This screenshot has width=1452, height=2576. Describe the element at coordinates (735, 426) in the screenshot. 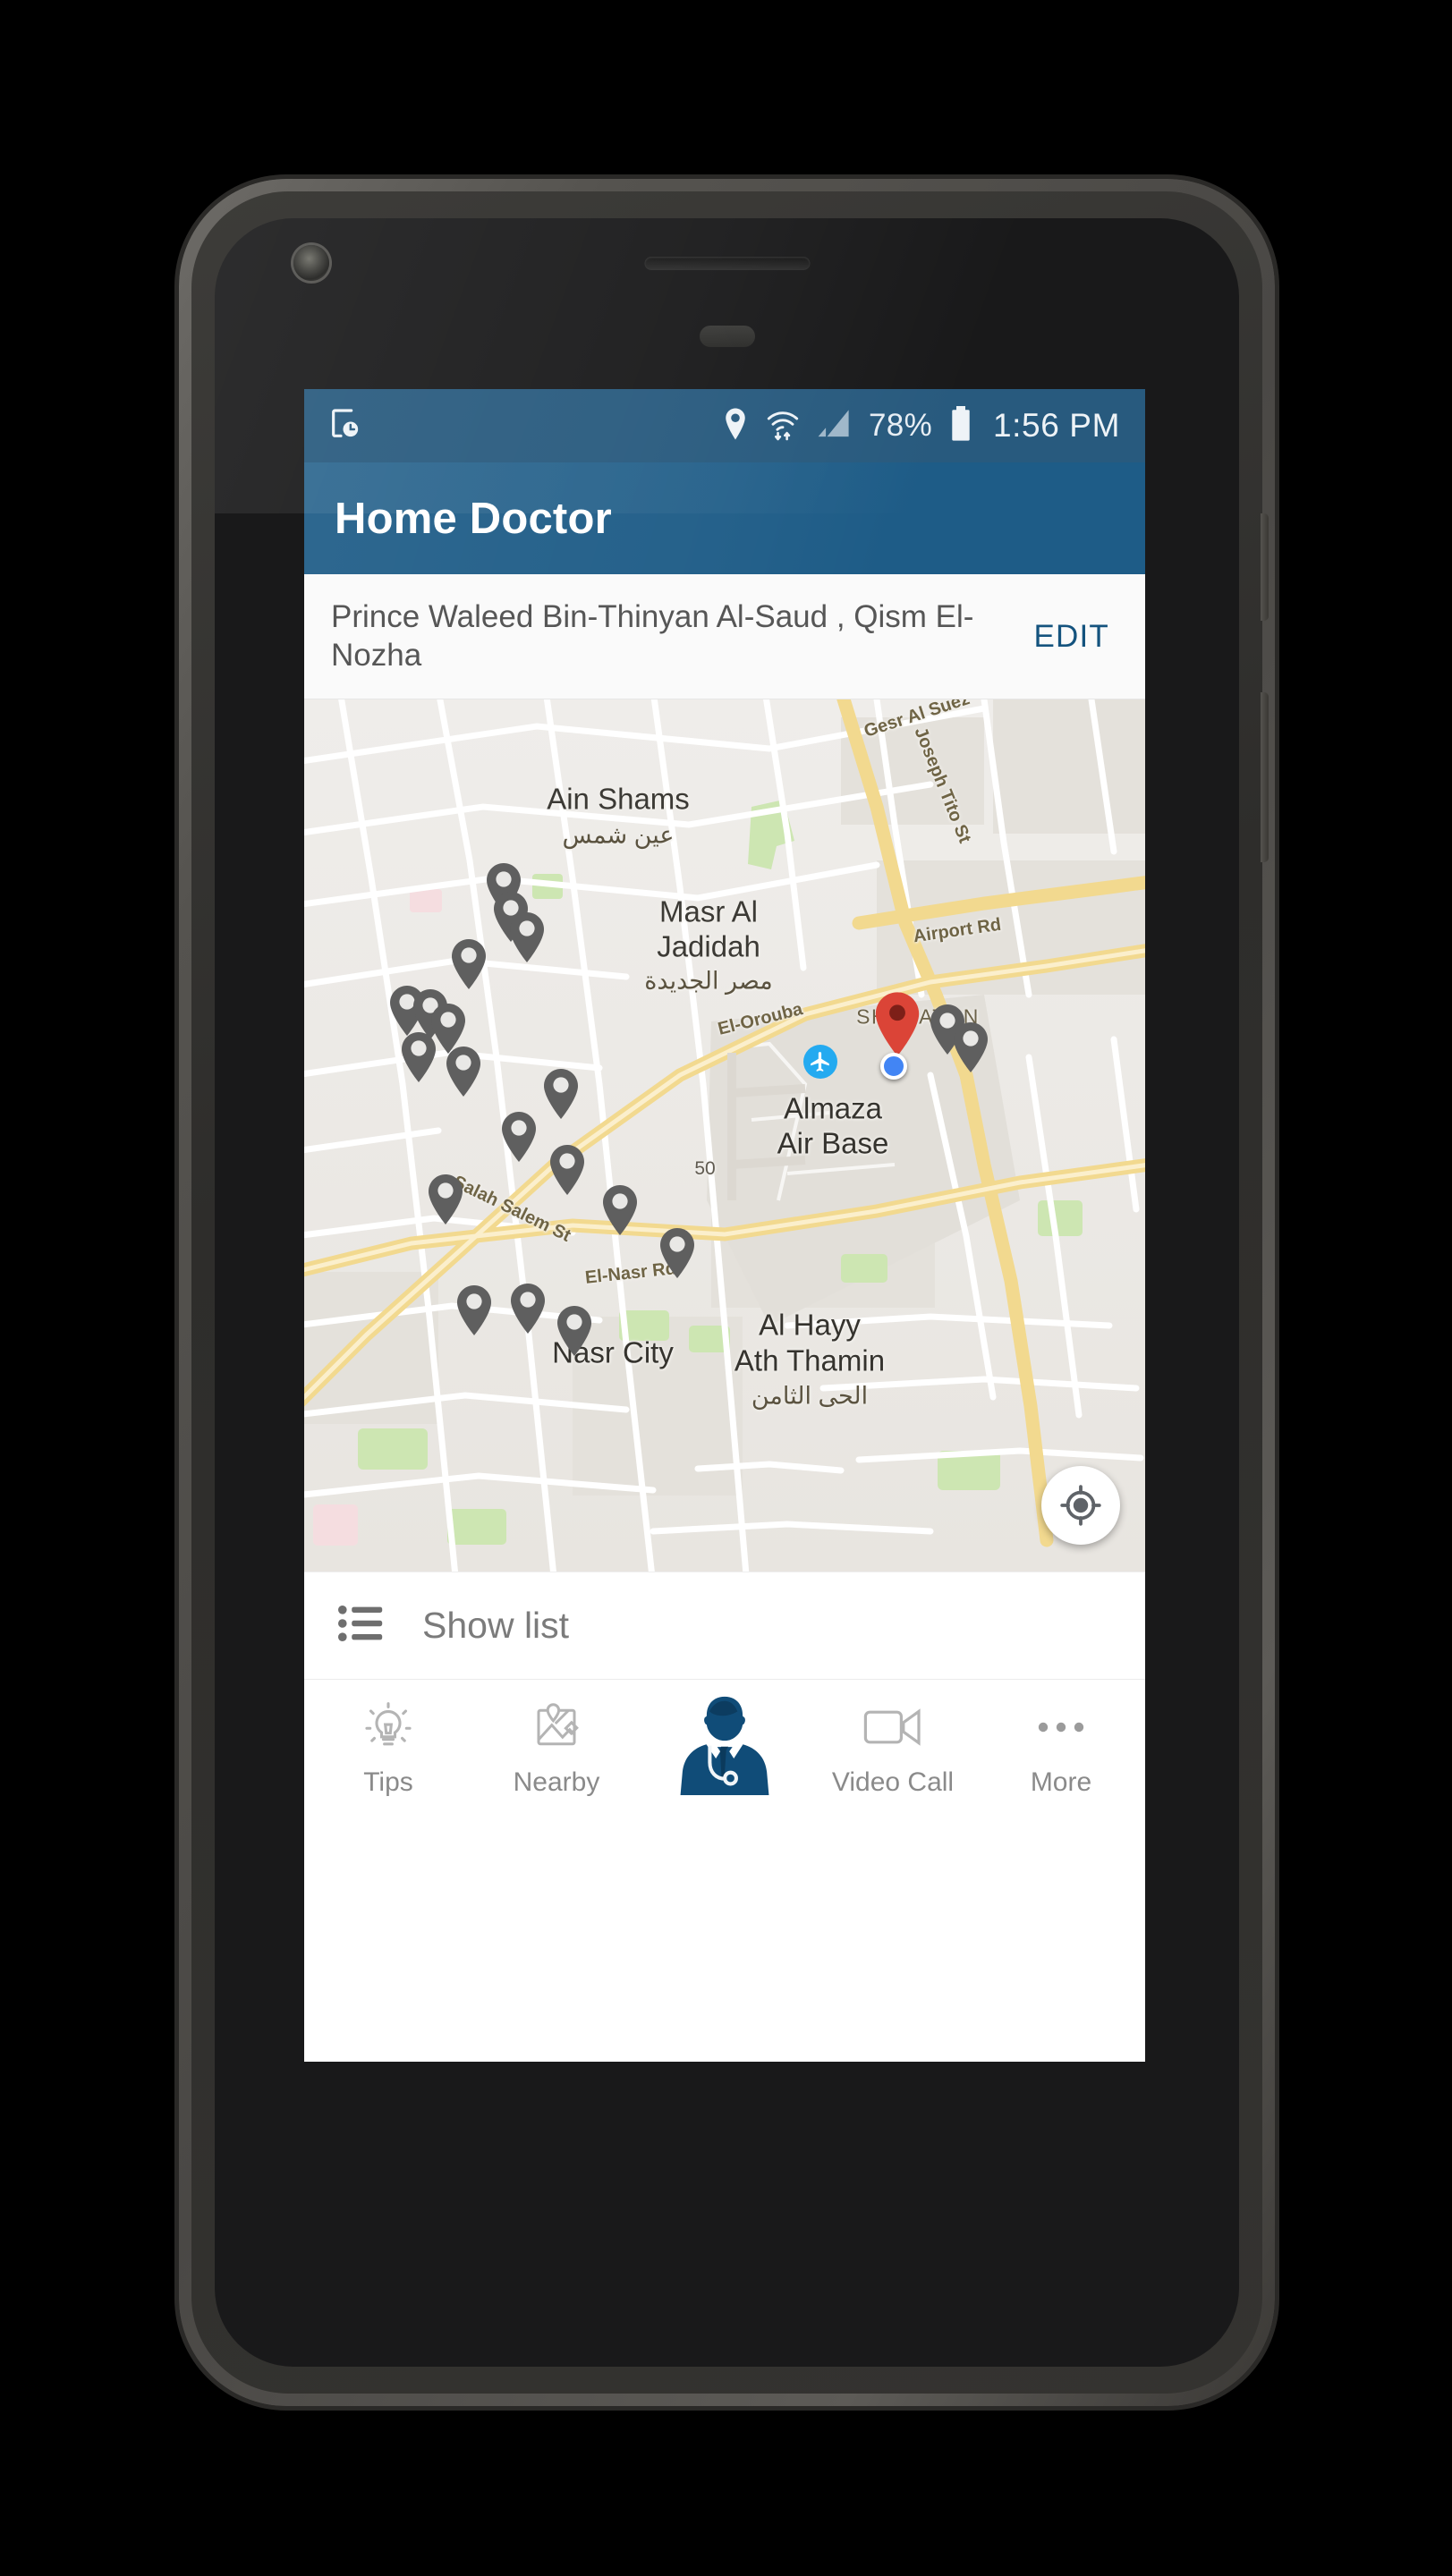

I see `location-icon` at that location.